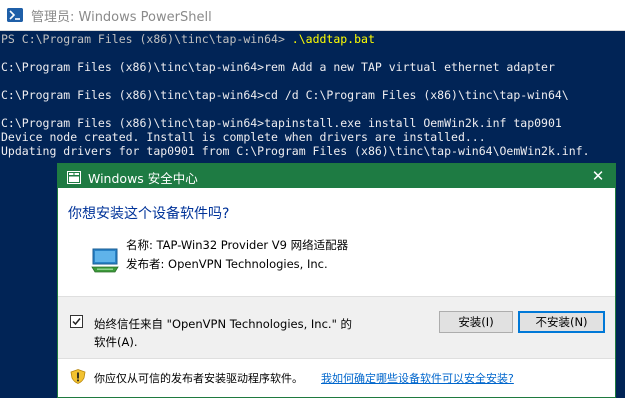  I want to click on network-adapter-icon, so click(105, 261).